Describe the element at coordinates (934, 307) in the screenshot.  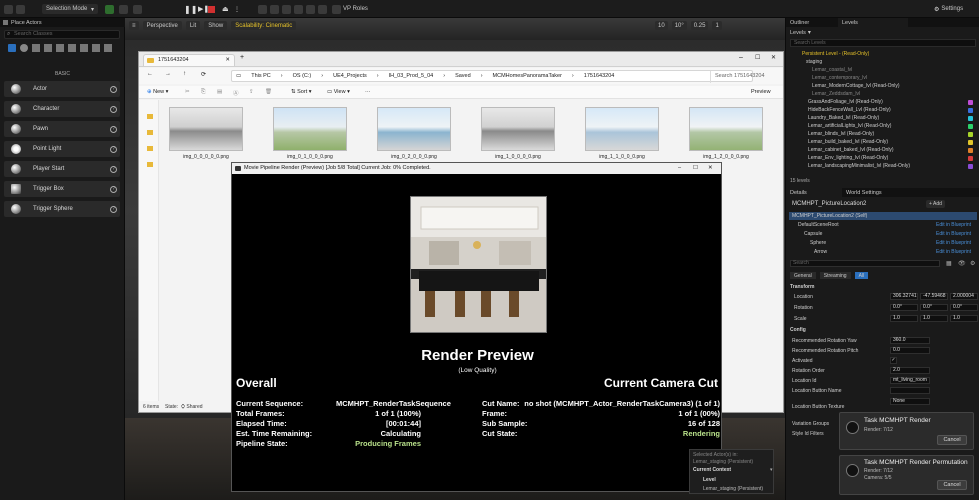
I see `rotation-y-field: 0.0°` at that location.